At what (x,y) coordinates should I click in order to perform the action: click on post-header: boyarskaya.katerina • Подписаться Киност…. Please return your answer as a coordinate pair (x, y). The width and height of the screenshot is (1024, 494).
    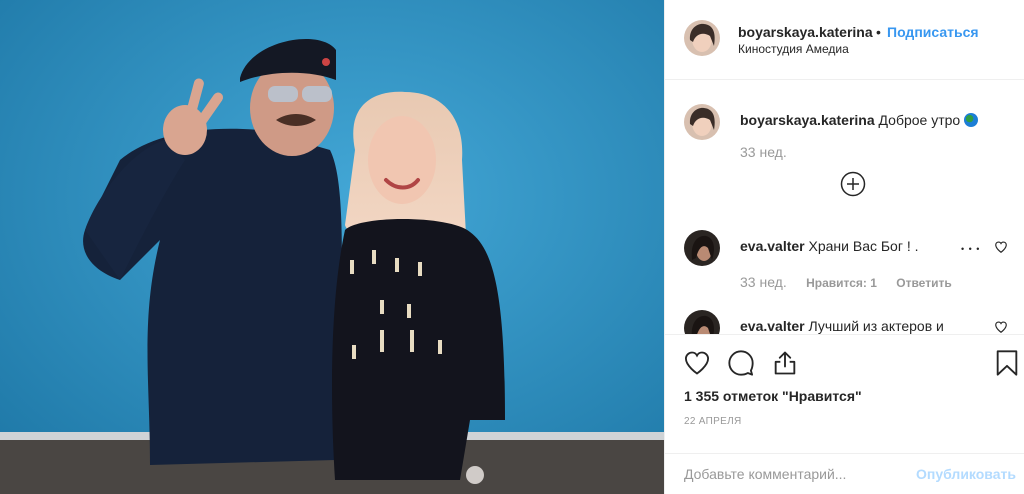
    Looking at the image, I should click on (844, 40).